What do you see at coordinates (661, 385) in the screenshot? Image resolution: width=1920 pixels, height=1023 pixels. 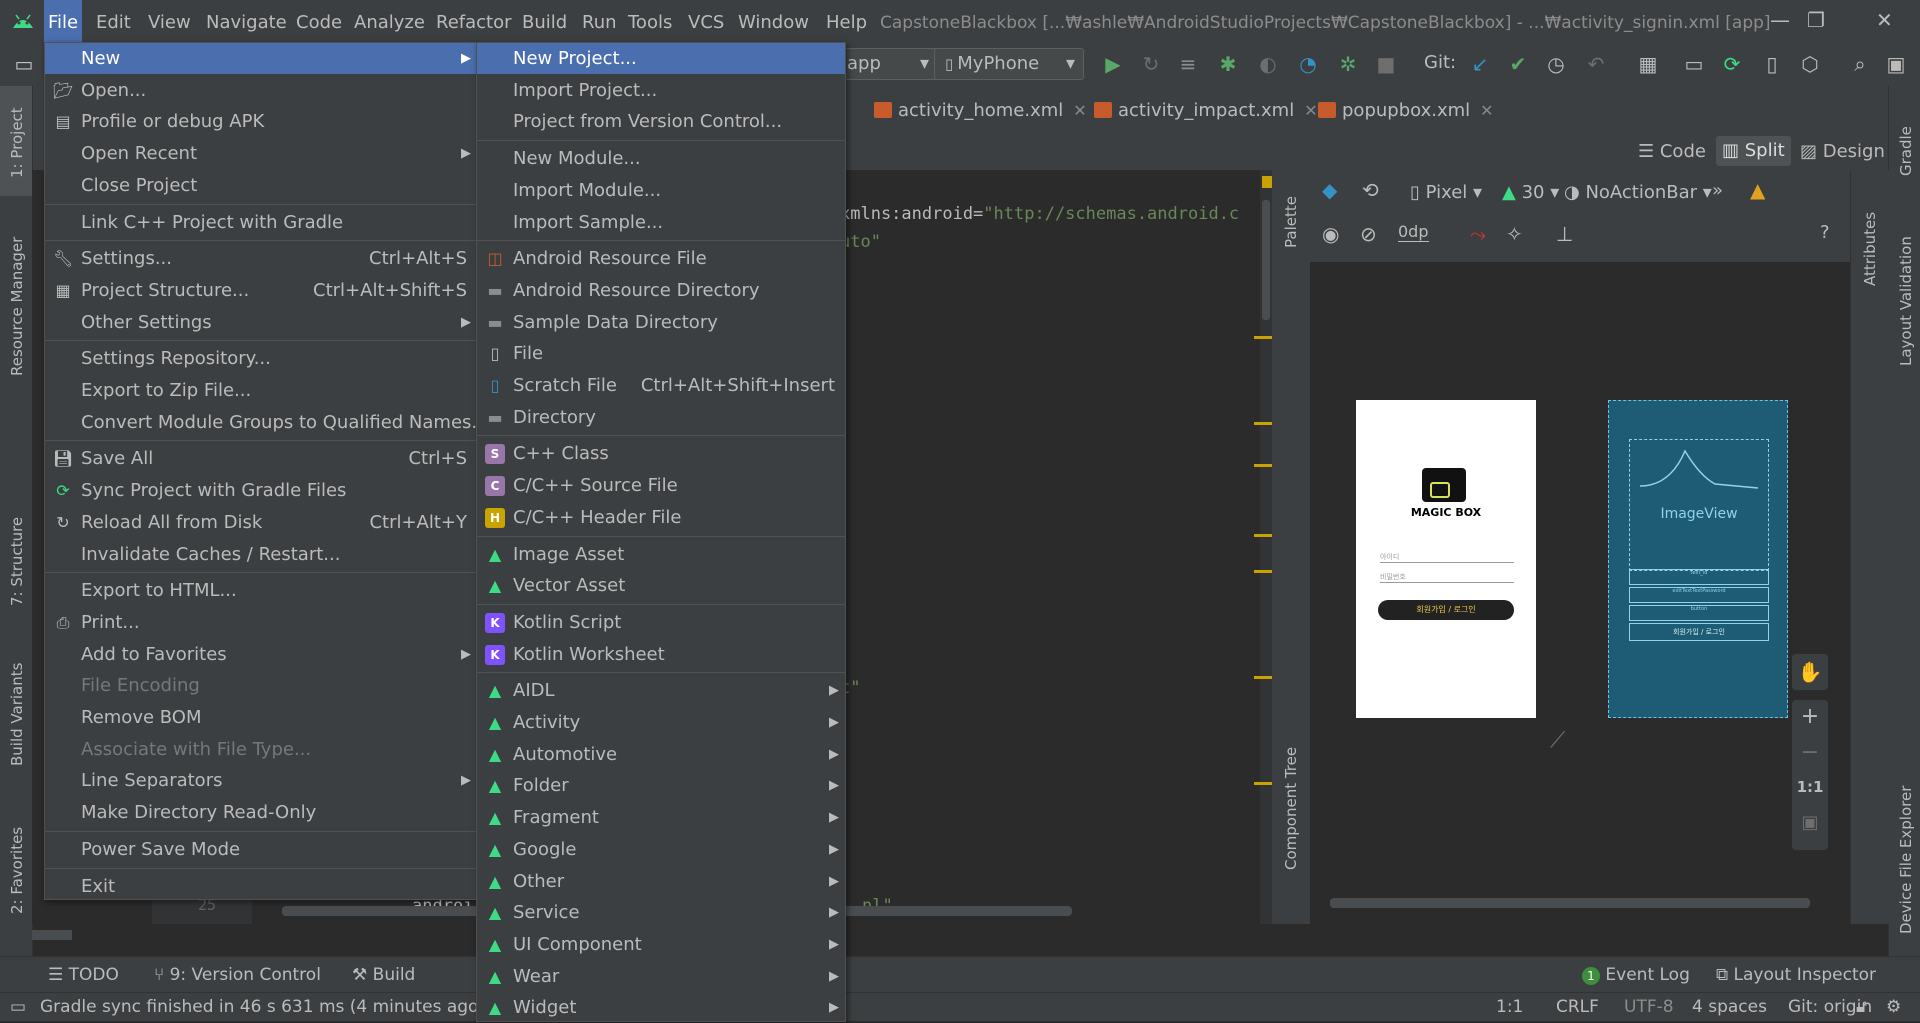 I see `menu-item-scratch-file: ▯ Scratch File Ctrl+Alt+Shift+Insert` at bounding box center [661, 385].